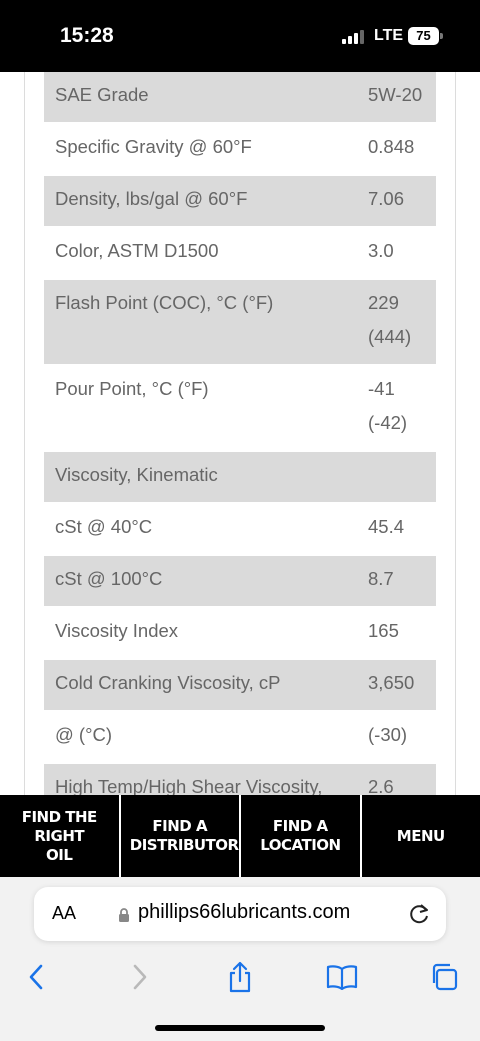  Describe the element at coordinates (240, 98) in the screenshot. I see `spec-row: SAE Grade 5W-20` at that location.